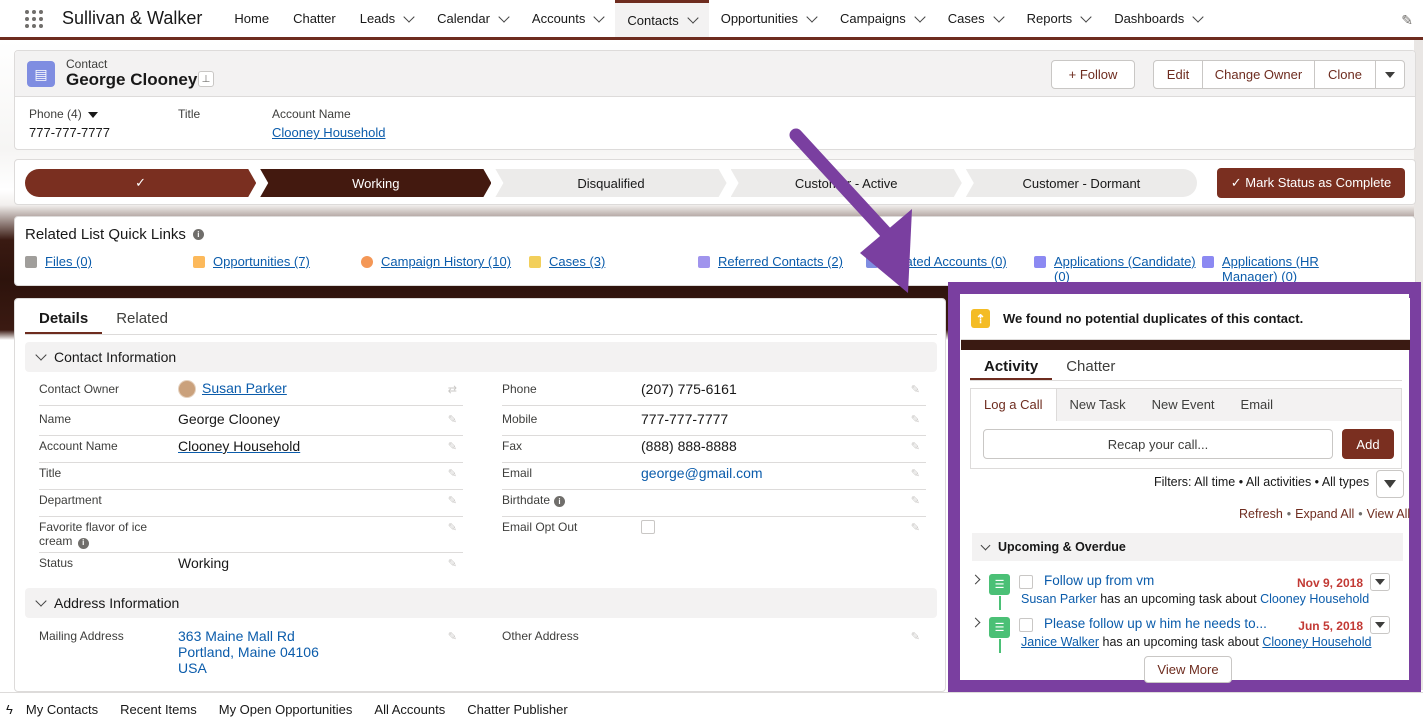 This screenshot has height=726, width=1423. Describe the element at coordinates (1014, 406) in the screenshot. I see `tab-log-a-call: Log a Call` at that location.